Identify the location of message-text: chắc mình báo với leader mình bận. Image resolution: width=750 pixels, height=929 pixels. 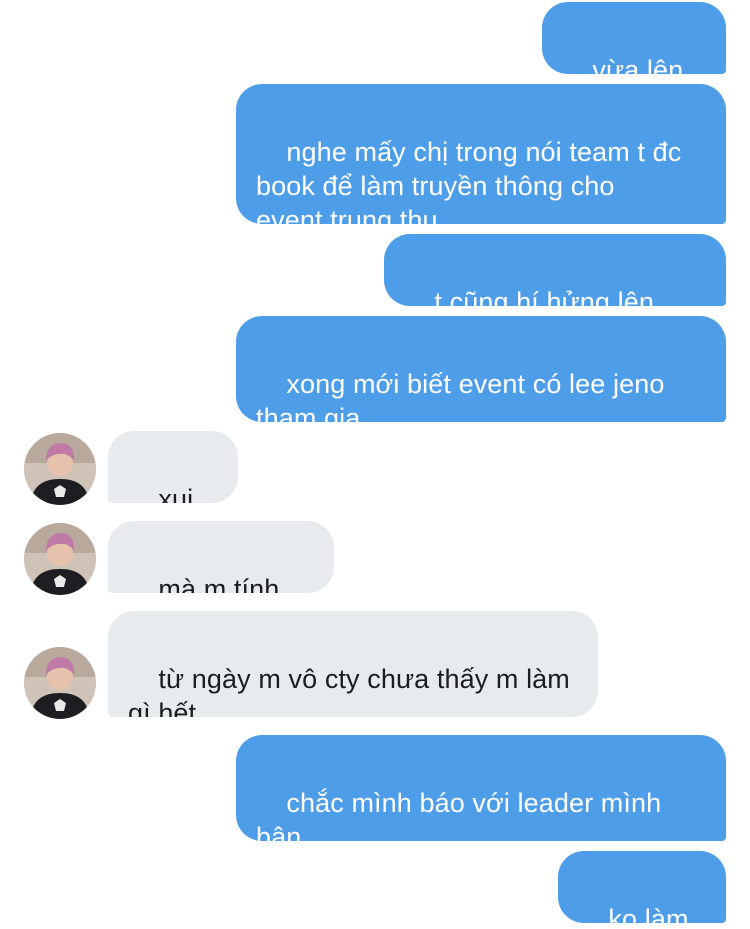
(459, 814).